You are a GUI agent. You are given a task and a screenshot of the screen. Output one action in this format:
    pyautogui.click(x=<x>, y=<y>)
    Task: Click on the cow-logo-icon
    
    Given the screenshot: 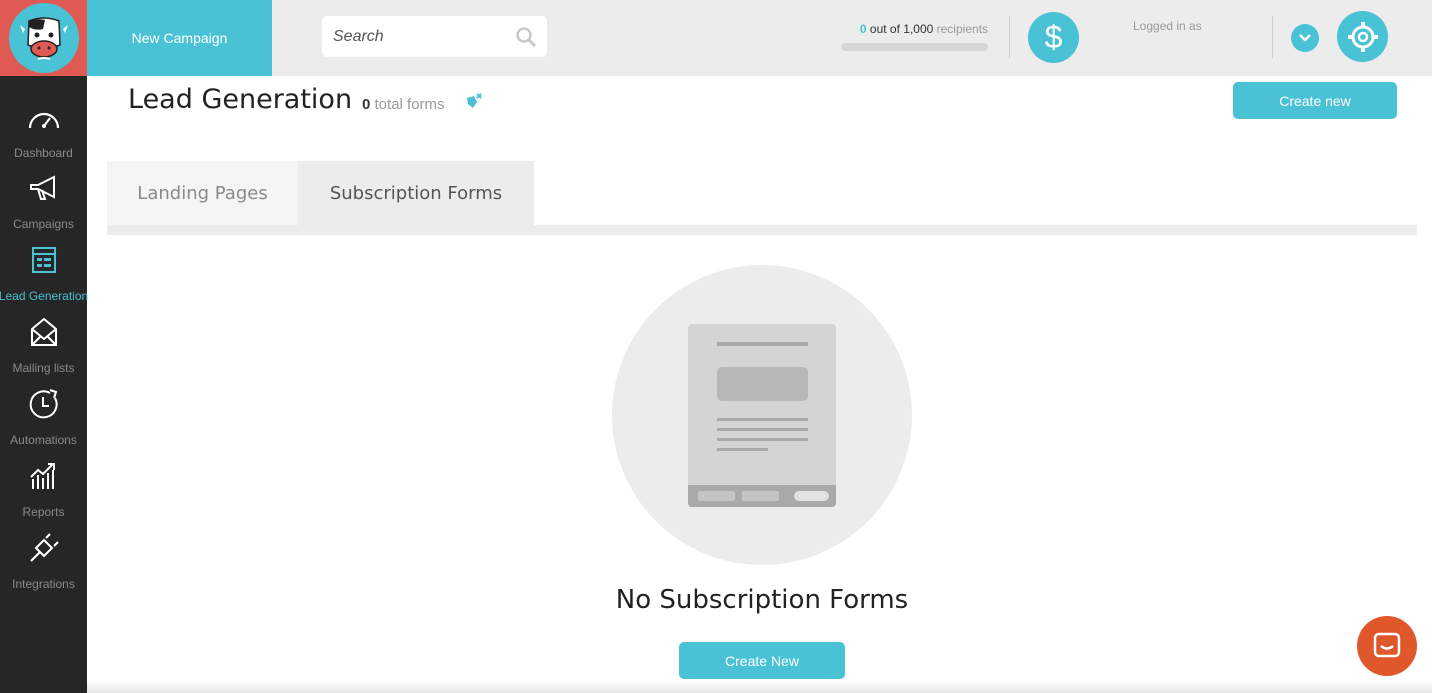 What is the action you would take?
    pyautogui.click(x=43, y=38)
    